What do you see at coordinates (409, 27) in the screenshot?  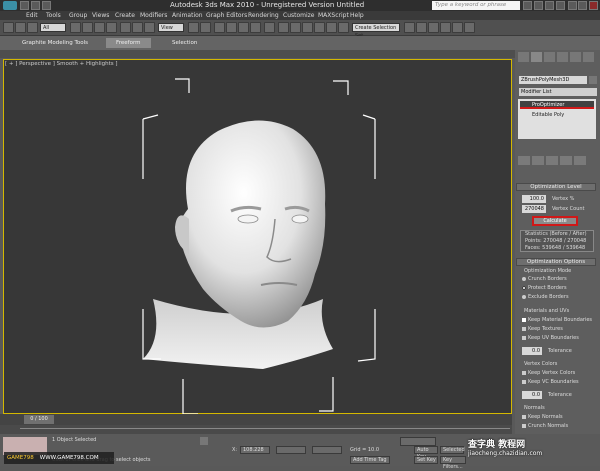 I see `material-editor-icon` at bounding box center [409, 27].